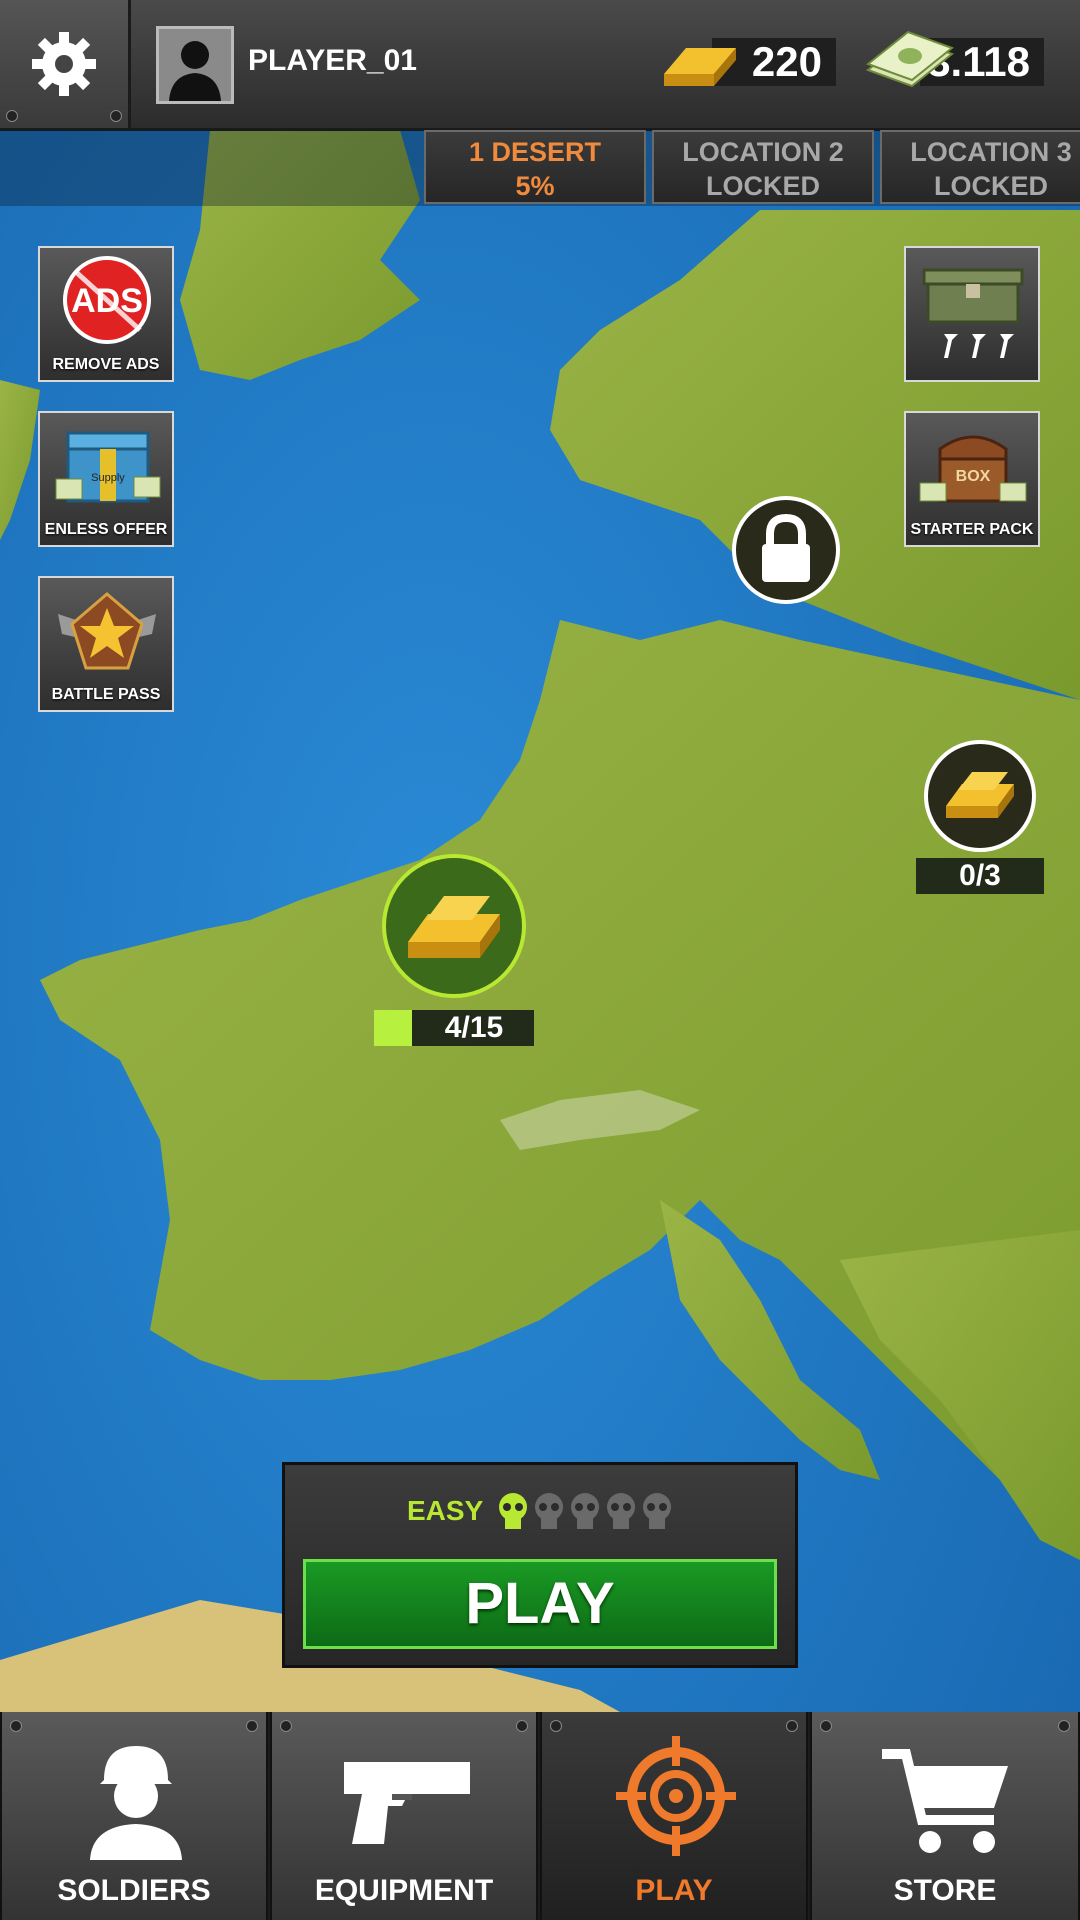 The image size is (1080, 1920). I want to click on no-ads-icon: ADS, so click(107, 300).